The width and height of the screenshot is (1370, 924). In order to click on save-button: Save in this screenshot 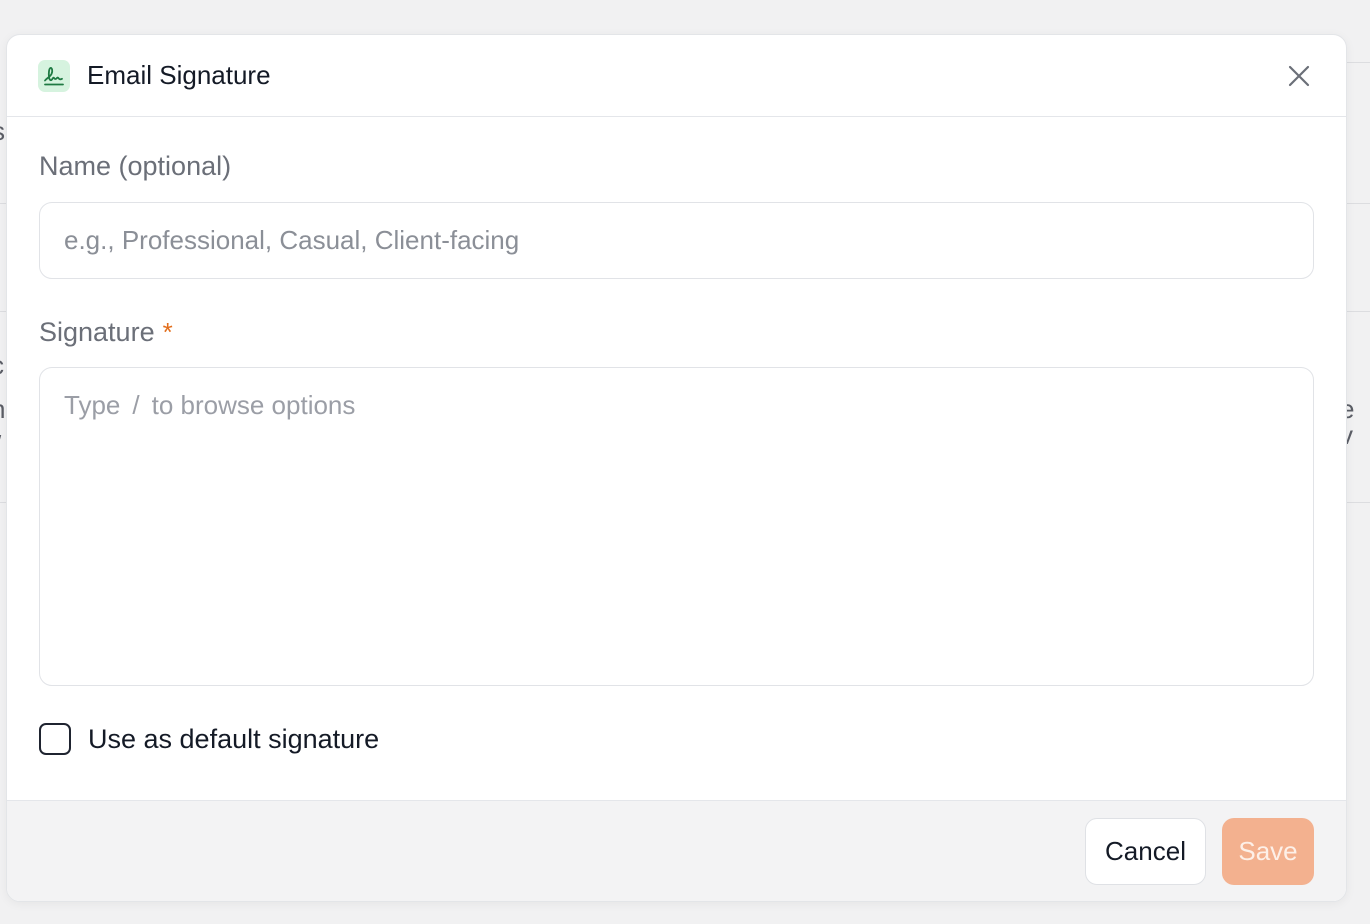, I will do `click(1268, 851)`.